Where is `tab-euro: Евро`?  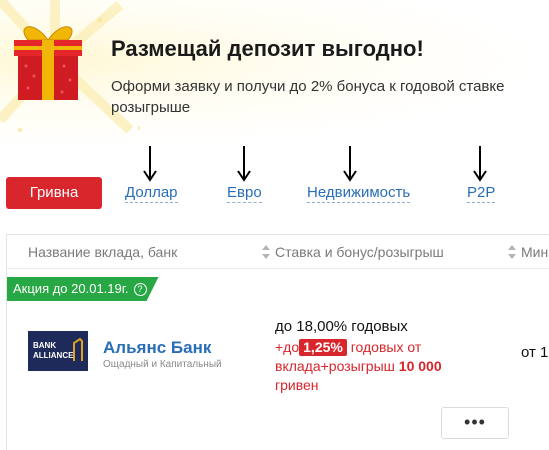
tab-euro: Евро is located at coordinates (244, 193).